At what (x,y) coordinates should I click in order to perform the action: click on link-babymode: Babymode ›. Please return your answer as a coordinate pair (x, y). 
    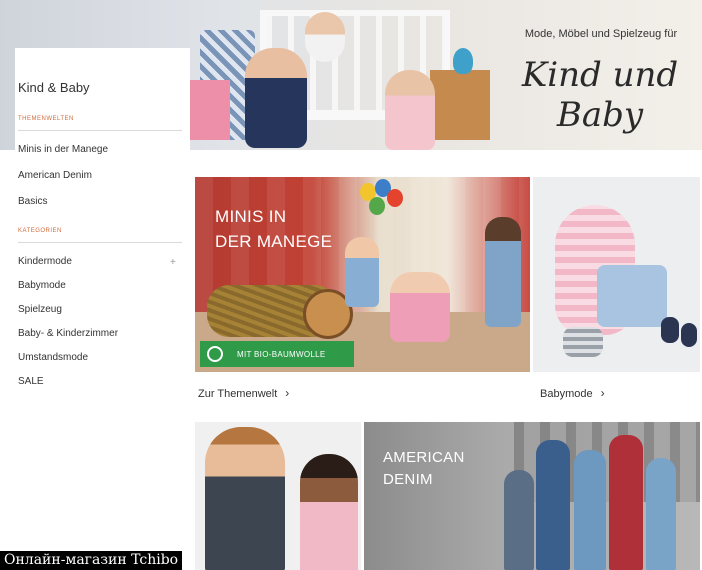
    Looking at the image, I should click on (572, 393).